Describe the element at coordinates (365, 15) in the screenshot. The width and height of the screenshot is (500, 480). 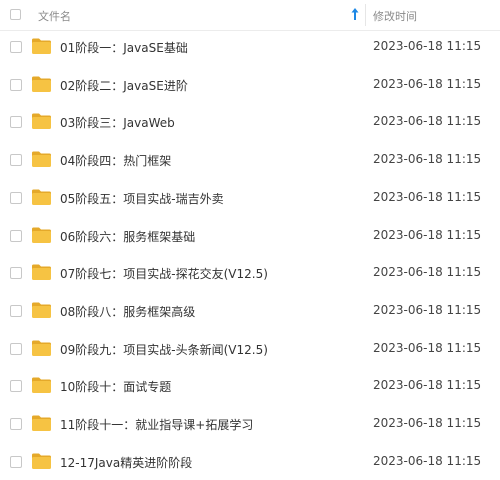
I see `column-divider` at that location.